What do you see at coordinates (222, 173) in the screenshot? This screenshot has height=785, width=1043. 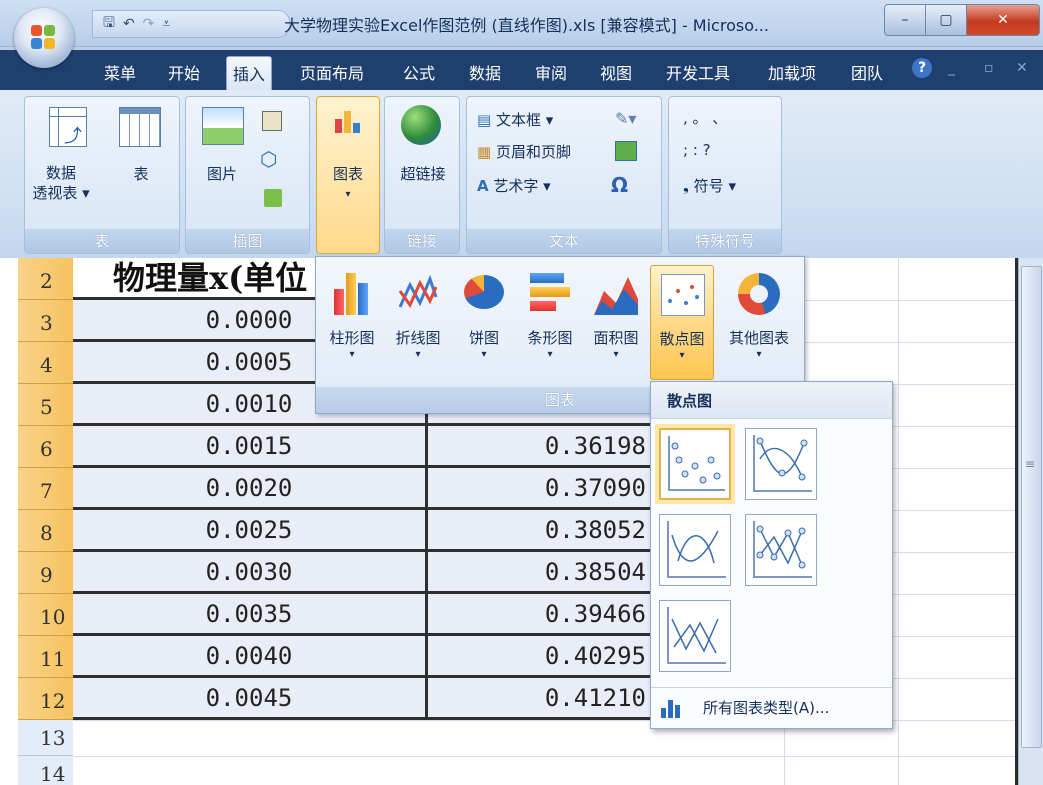 I see `picture-button: 图片` at bounding box center [222, 173].